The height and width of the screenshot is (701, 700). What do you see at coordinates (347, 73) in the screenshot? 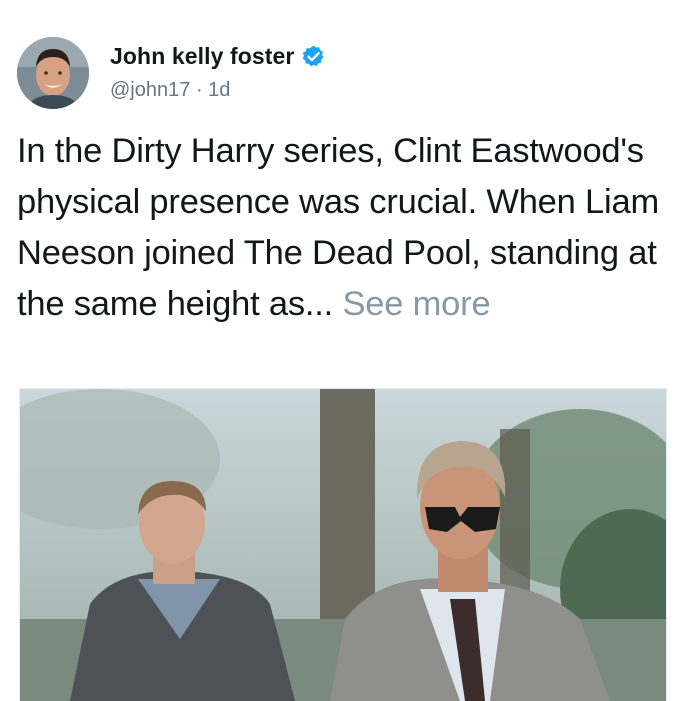
I see `tweet-header: John kelly foster @john17 · 1d` at bounding box center [347, 73].